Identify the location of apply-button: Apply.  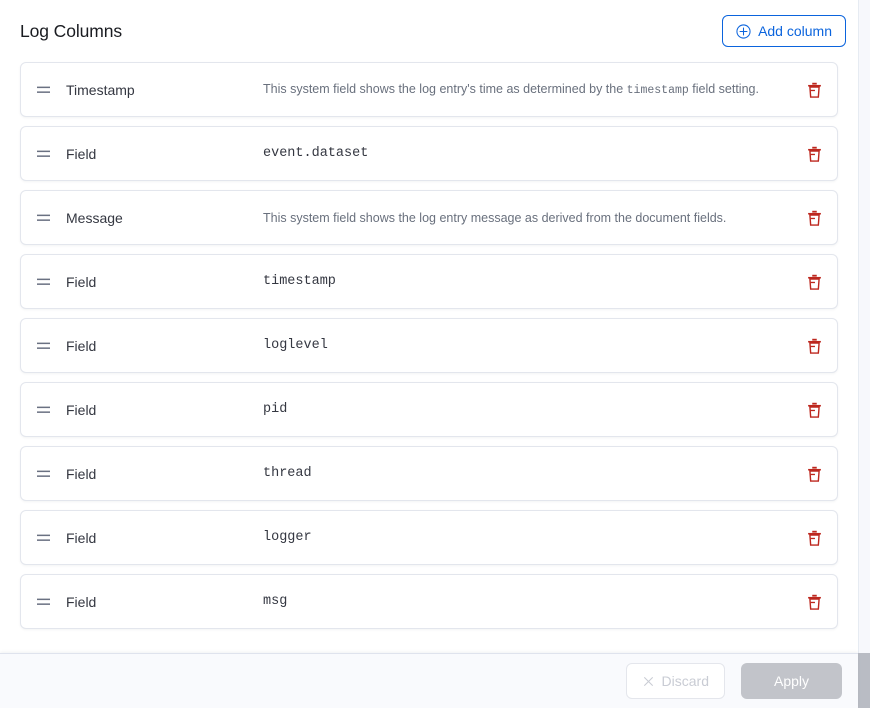
(791, 681).